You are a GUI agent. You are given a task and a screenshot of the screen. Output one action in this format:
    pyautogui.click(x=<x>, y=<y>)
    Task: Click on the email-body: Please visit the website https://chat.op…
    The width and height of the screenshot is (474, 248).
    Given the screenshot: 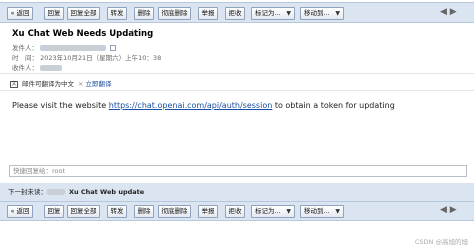 What is the action you would take?
    pyautogui.click(x=203, y=105)
    